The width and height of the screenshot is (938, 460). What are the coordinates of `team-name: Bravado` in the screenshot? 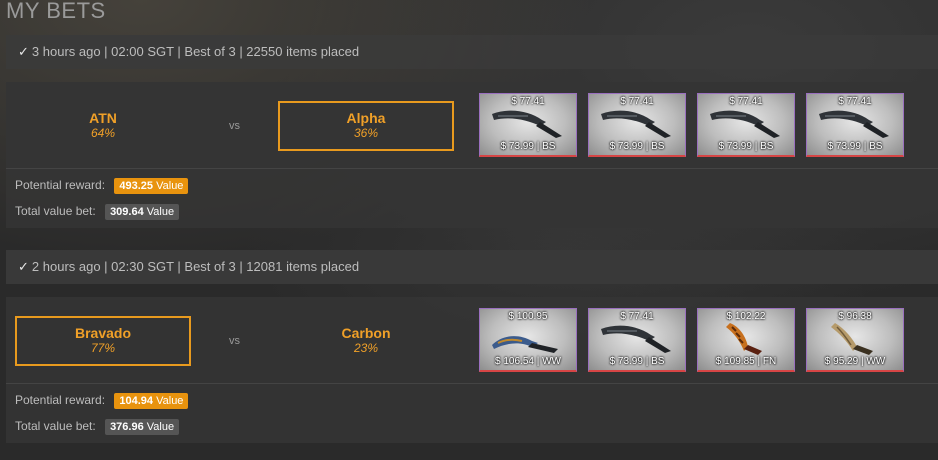 It's located at (103, 333).